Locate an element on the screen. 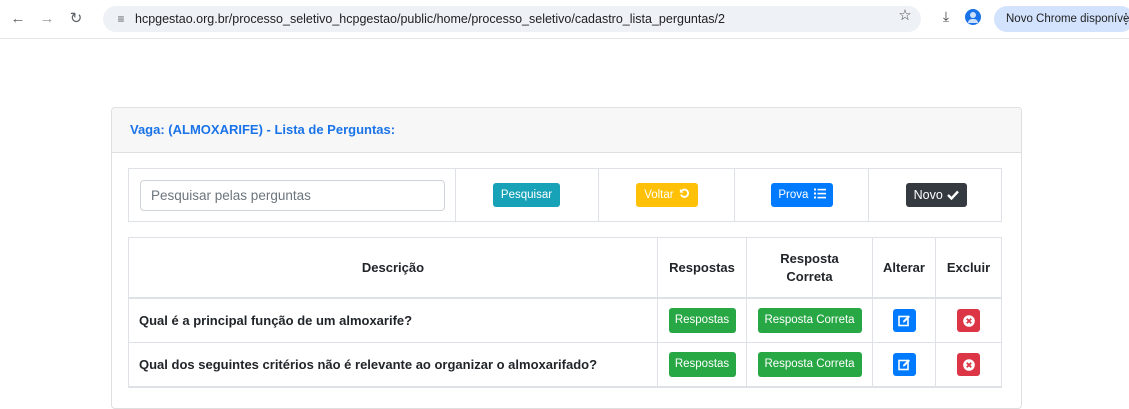 This screenshot has height=409, width=1129. reload-icon: ↻ is located at coordinates (76, 19).